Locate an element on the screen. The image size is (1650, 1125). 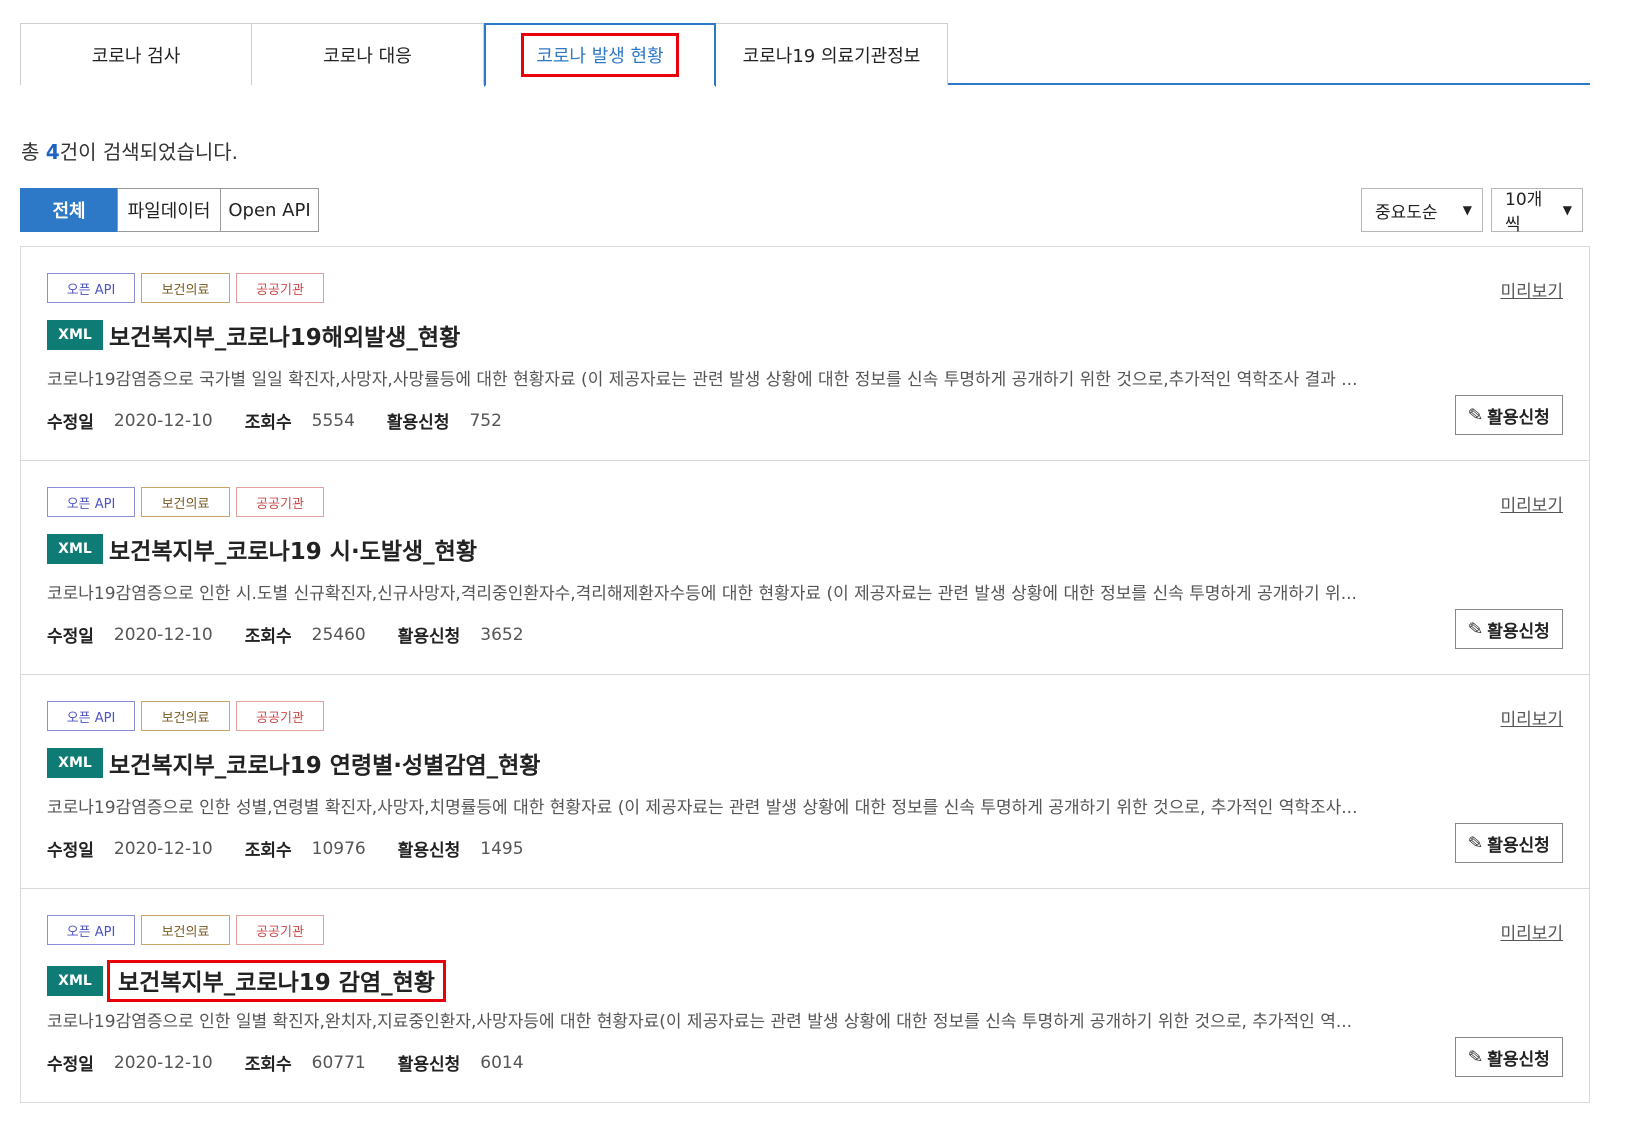
list-options: 중요도순 ▼ 10개씩 ▼ is located at coordinates (1472, 211).